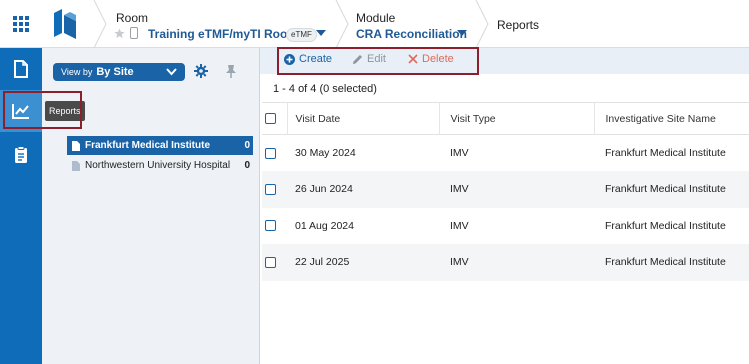  Describe the element at coordinates (132, 18) in the screenshot. I see `room-label: Room` at that location.